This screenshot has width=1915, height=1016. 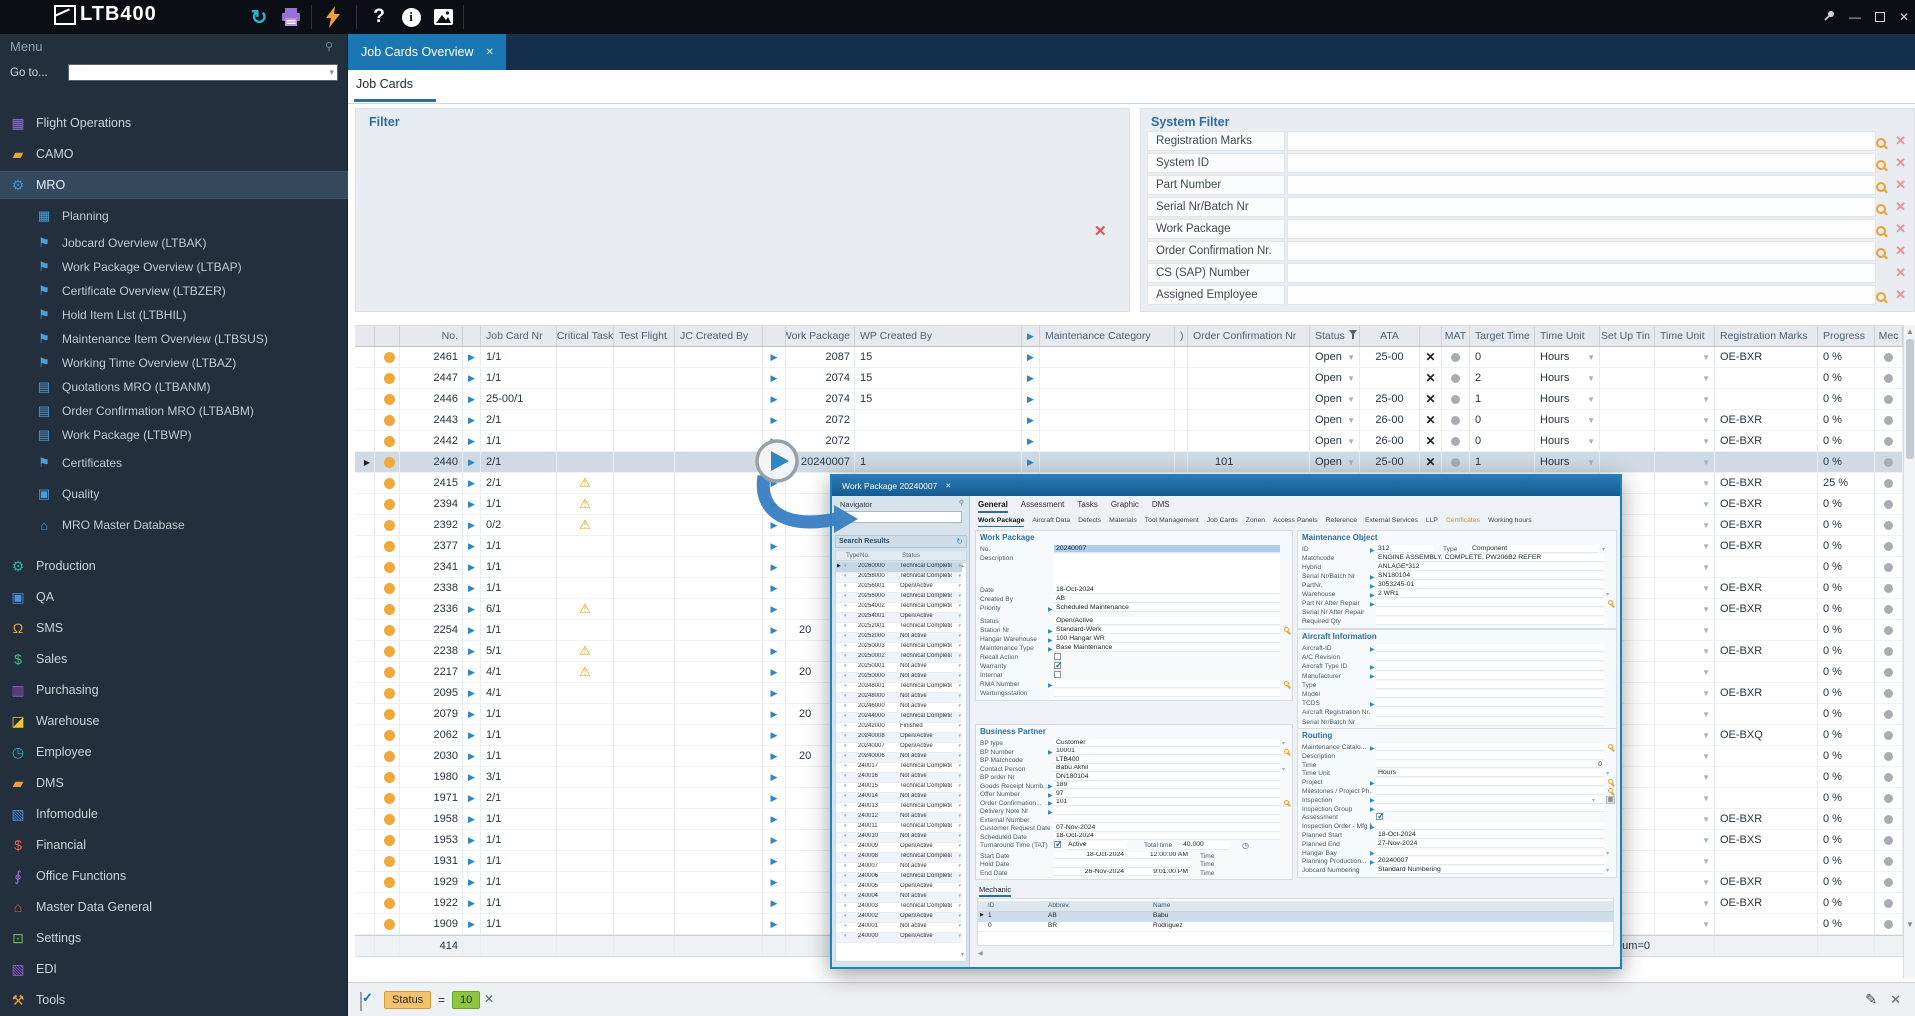 I want to click on pin-icon: ⚲, so click(x=329, y=46).